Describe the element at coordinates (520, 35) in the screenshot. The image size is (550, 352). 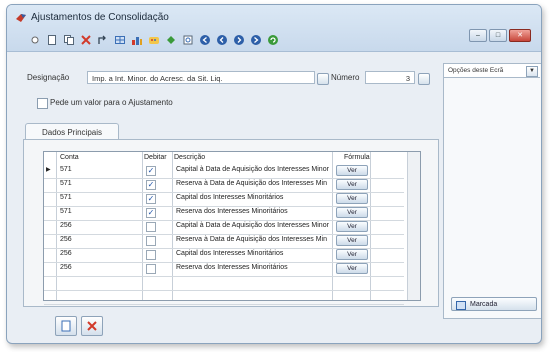
I see `close-button: ✕` at that location.